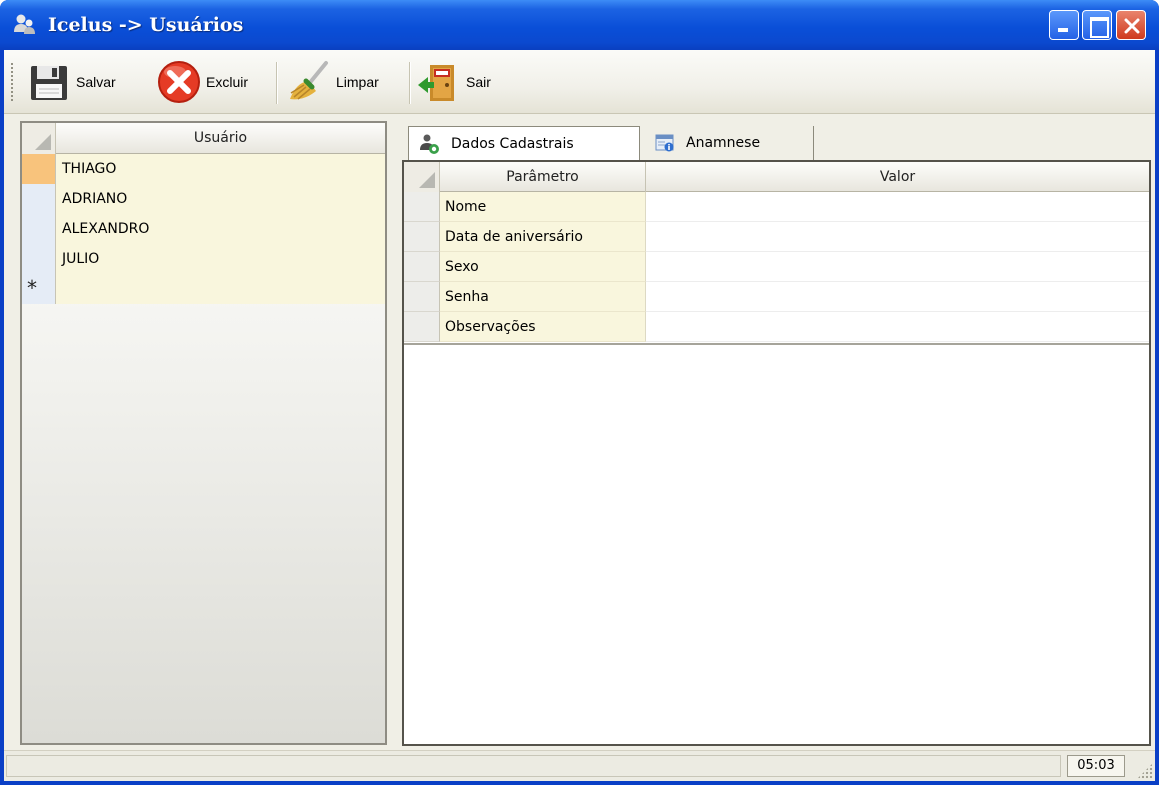 This screenshot has width=1159, height=785. What do you see at coordinates (664, 143) in the screenshot?
I see `document-info-icon` at bounding box center [664, 143].